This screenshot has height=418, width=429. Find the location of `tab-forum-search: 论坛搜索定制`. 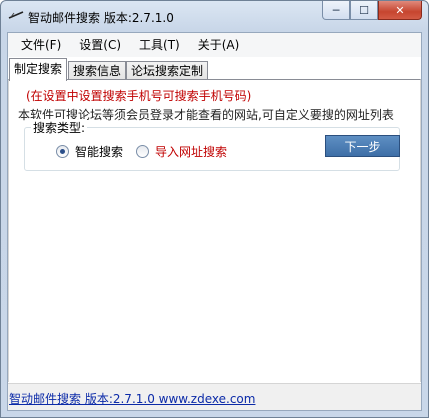

tab-forum-search: 论坛搜索定制 is located at coordinates (167, 70).